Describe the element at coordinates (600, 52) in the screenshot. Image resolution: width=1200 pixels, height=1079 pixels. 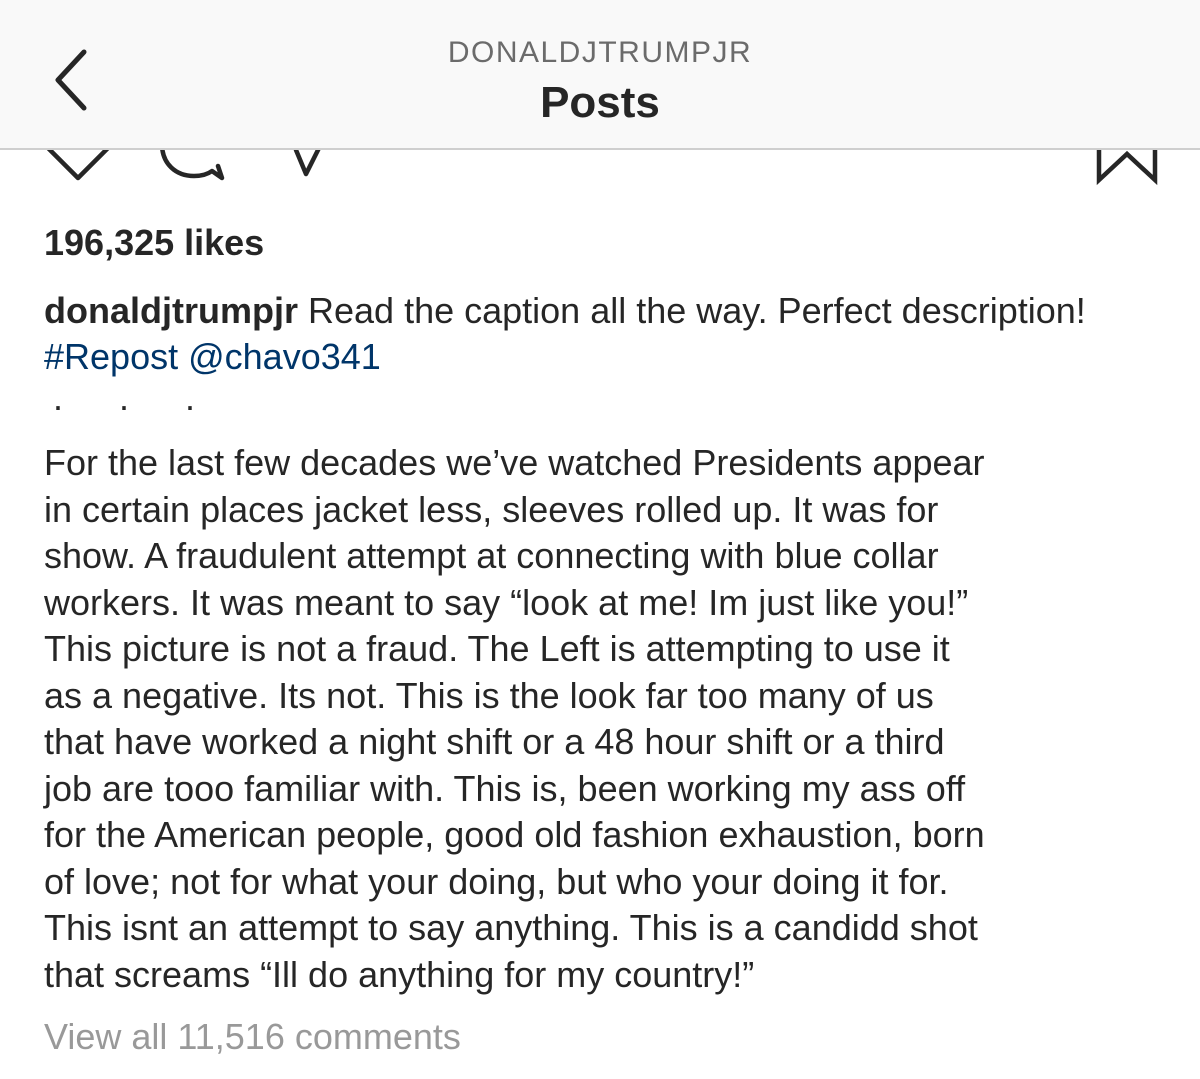
I see `header-username: DONALDJTRUMPJR` at that location.